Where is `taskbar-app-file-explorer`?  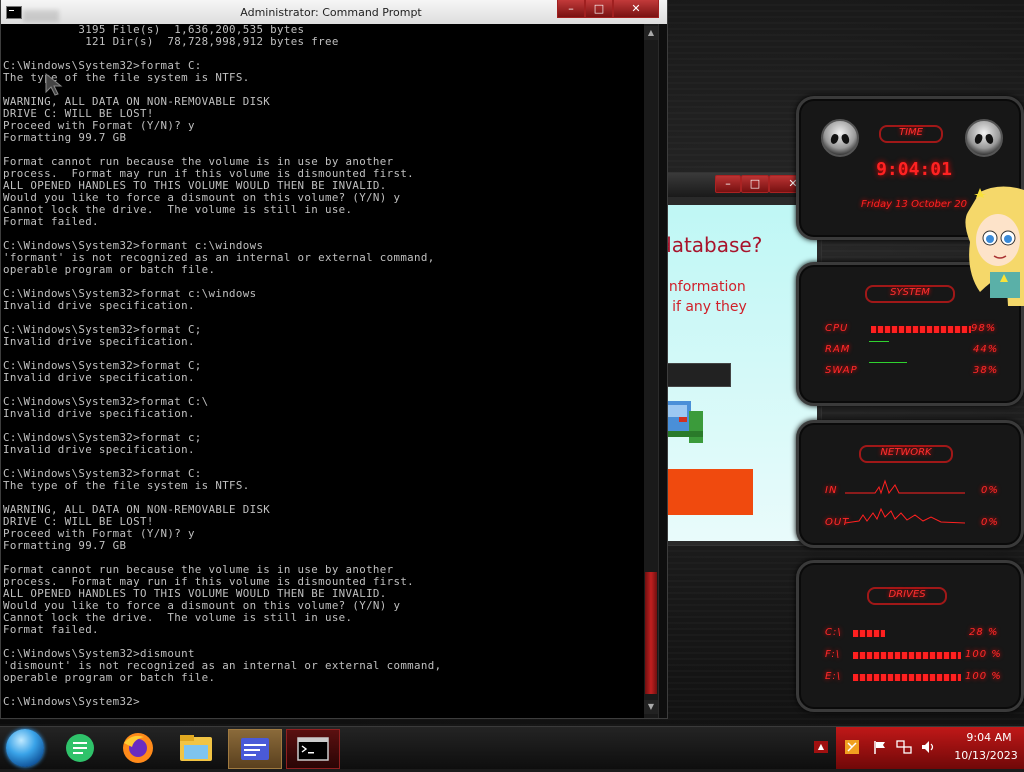
taskbar-app-file-explorer is located at coordinates (196, 748).